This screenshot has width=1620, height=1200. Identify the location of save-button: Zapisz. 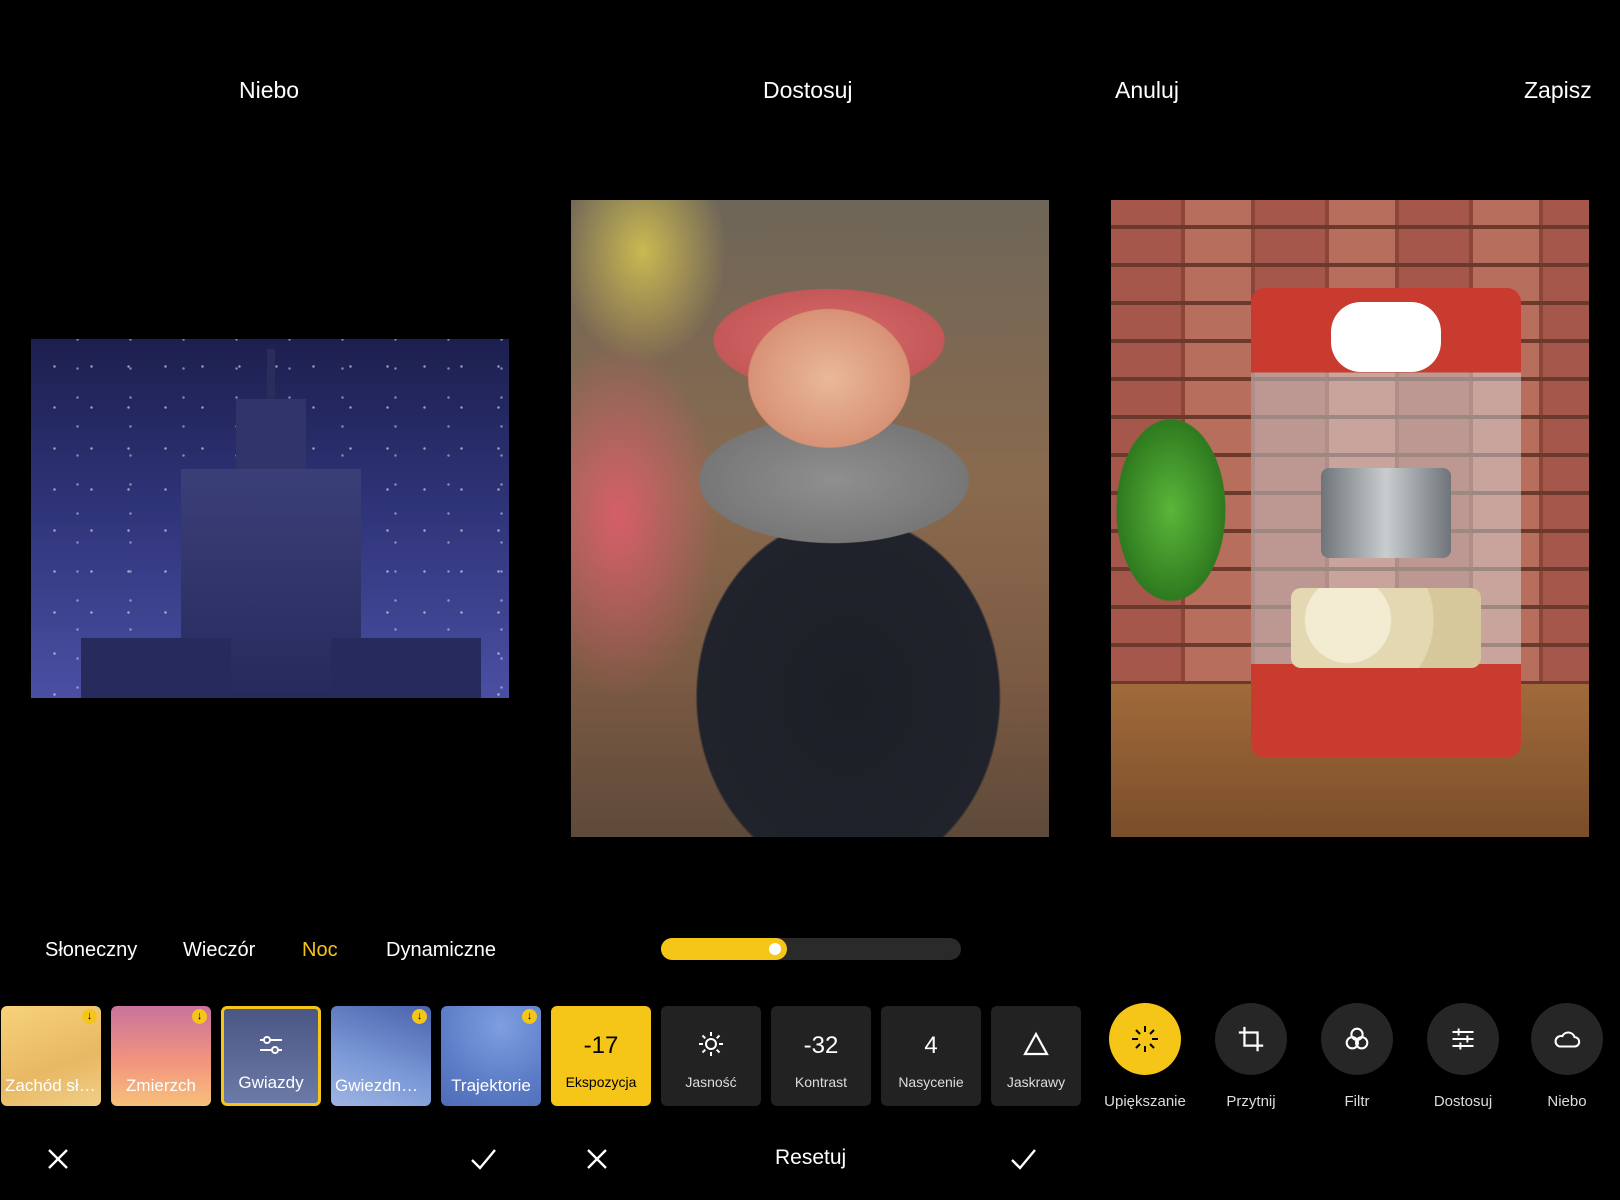
(1558, 90).